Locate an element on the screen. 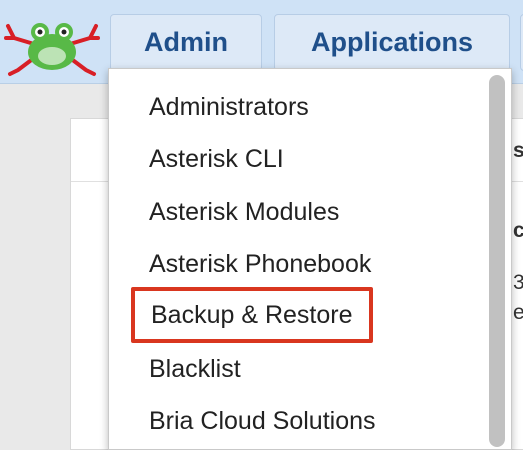  page-subheading-fragment: c is located at coordinates (518, 230).